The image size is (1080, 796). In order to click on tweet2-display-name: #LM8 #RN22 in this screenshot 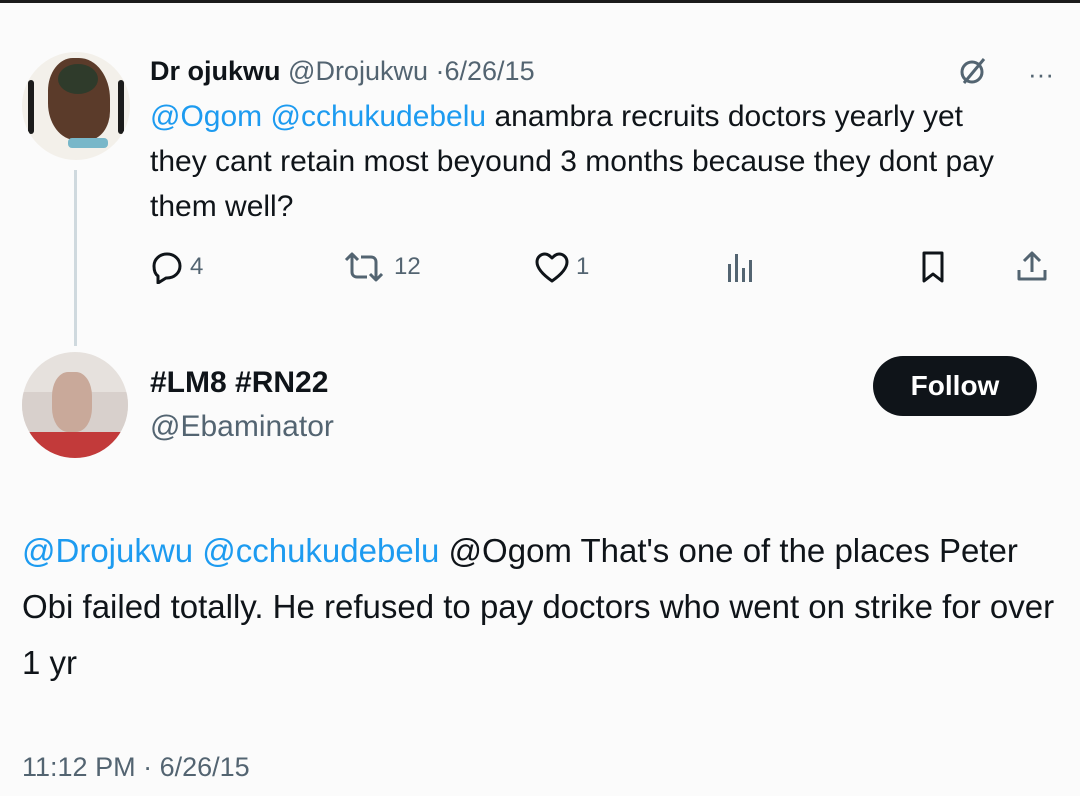, I will do `click(239, 383)`.